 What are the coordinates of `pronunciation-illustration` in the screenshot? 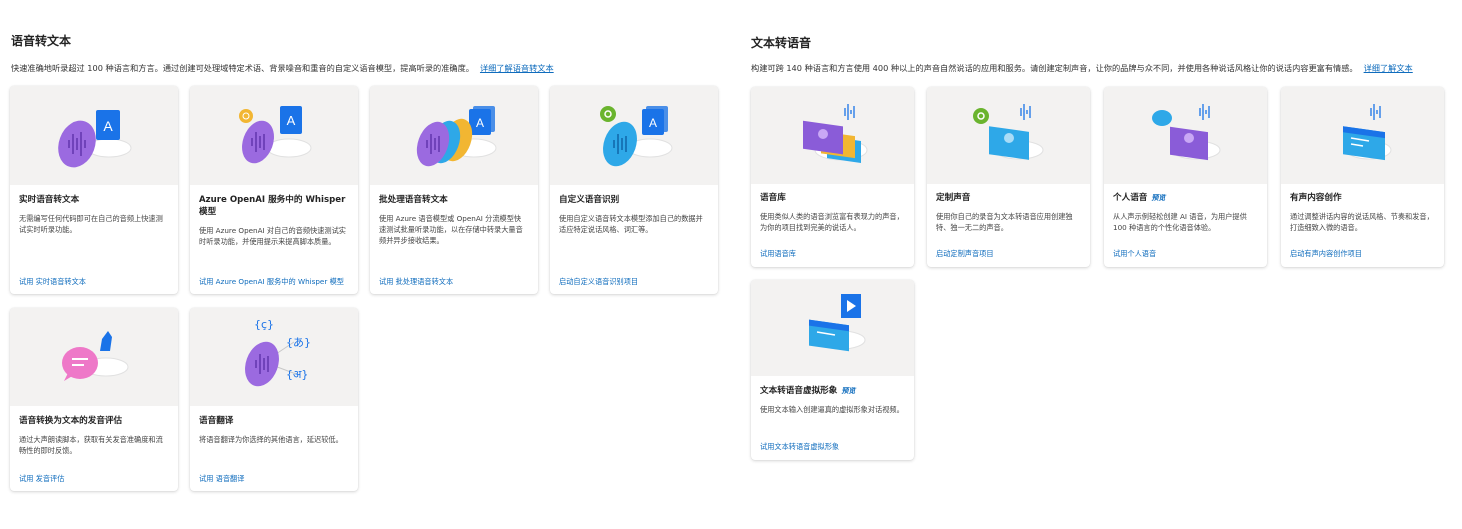 It's located at (95, 356).